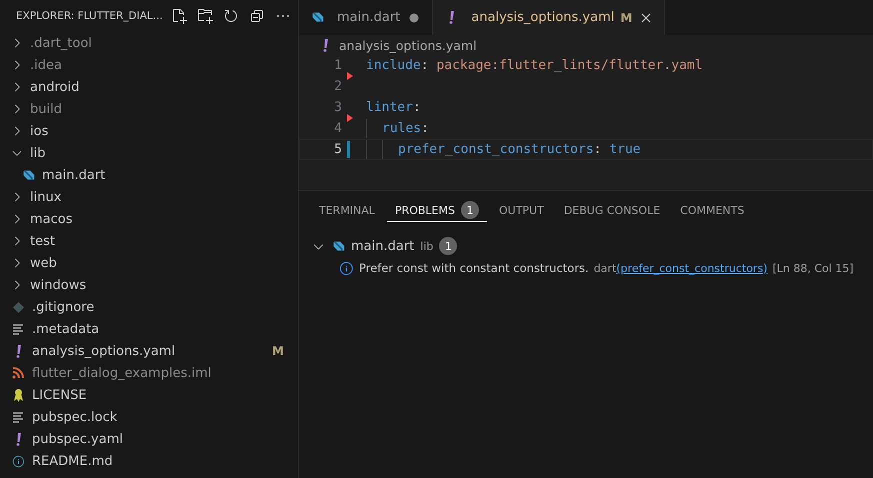 The width and height of the screenshot is (873, 478). What do you see at coordinates (692, 268) in the screenshot?
I see `rule-link: (prefer_const_constructors)` at bounding box center [692, 268].